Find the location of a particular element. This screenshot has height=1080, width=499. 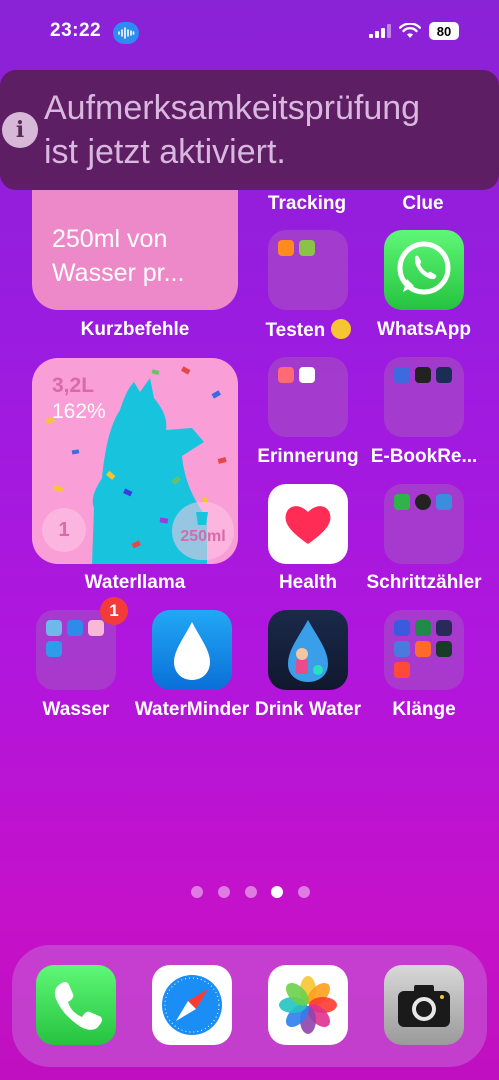

add-cup-button: 250ml is located at coordinates (203, 531).